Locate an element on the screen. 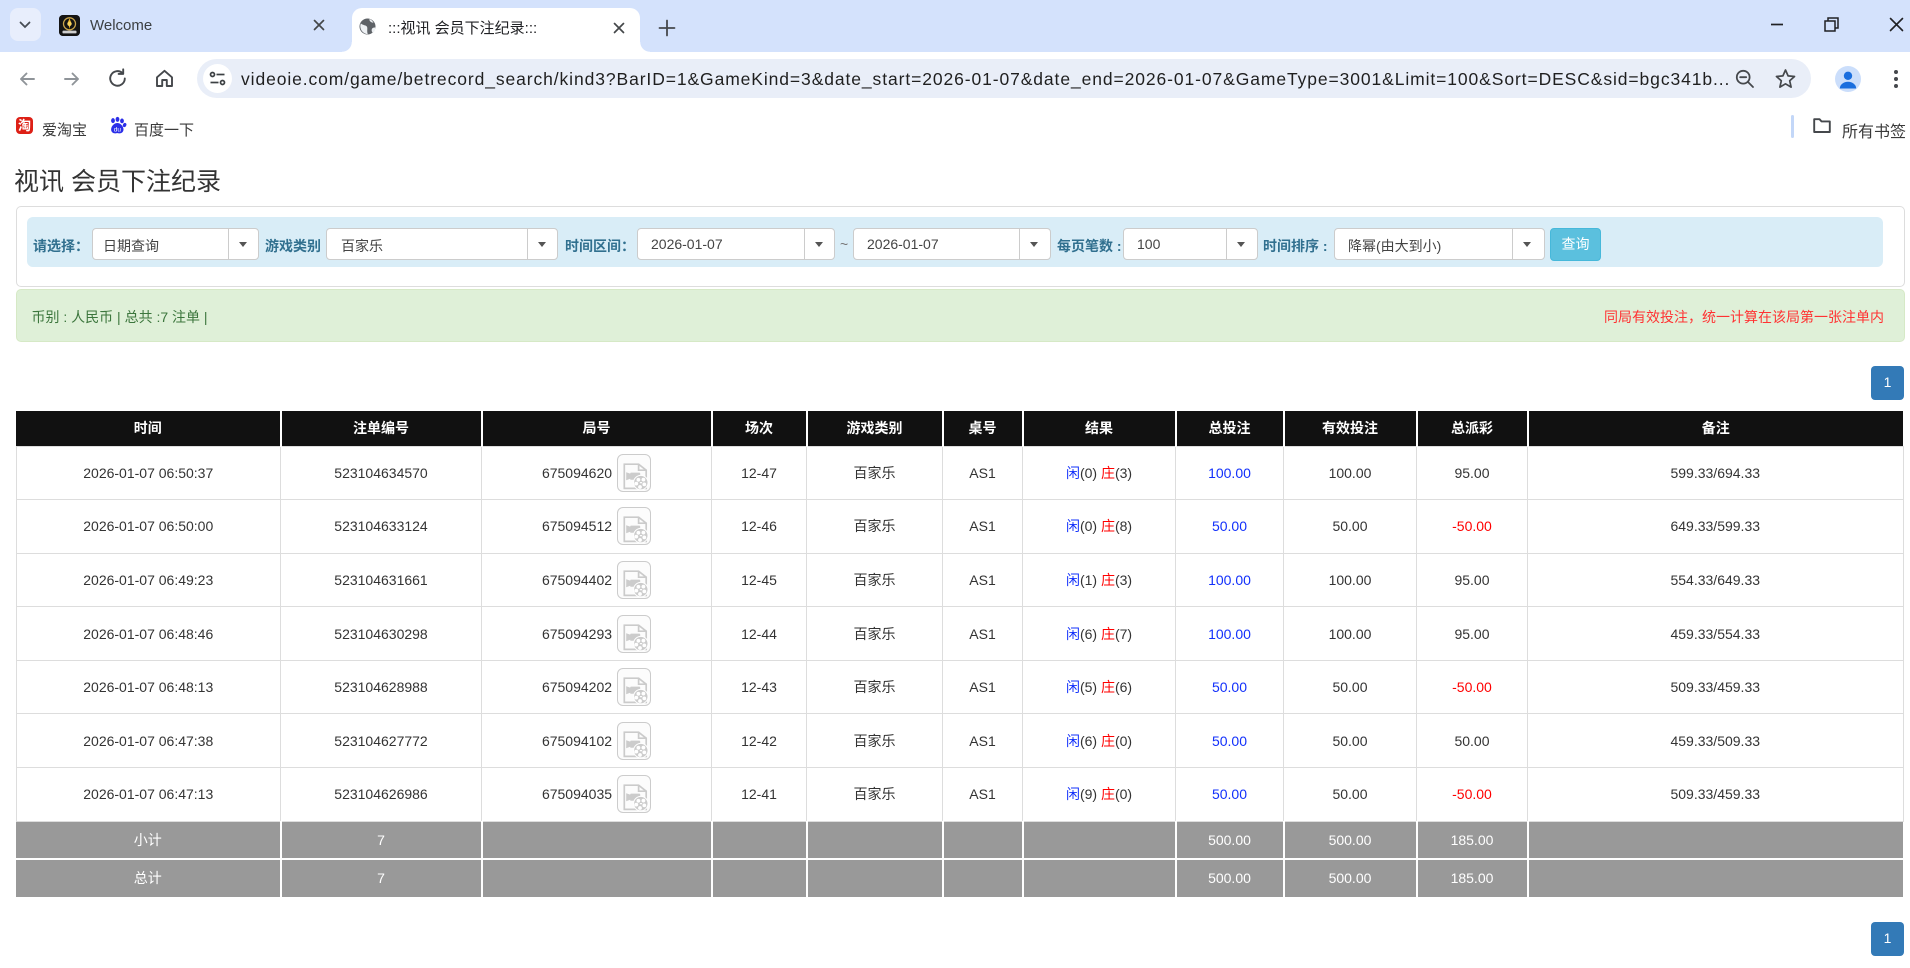  svg-text: du is located at coordinates (118, 129).